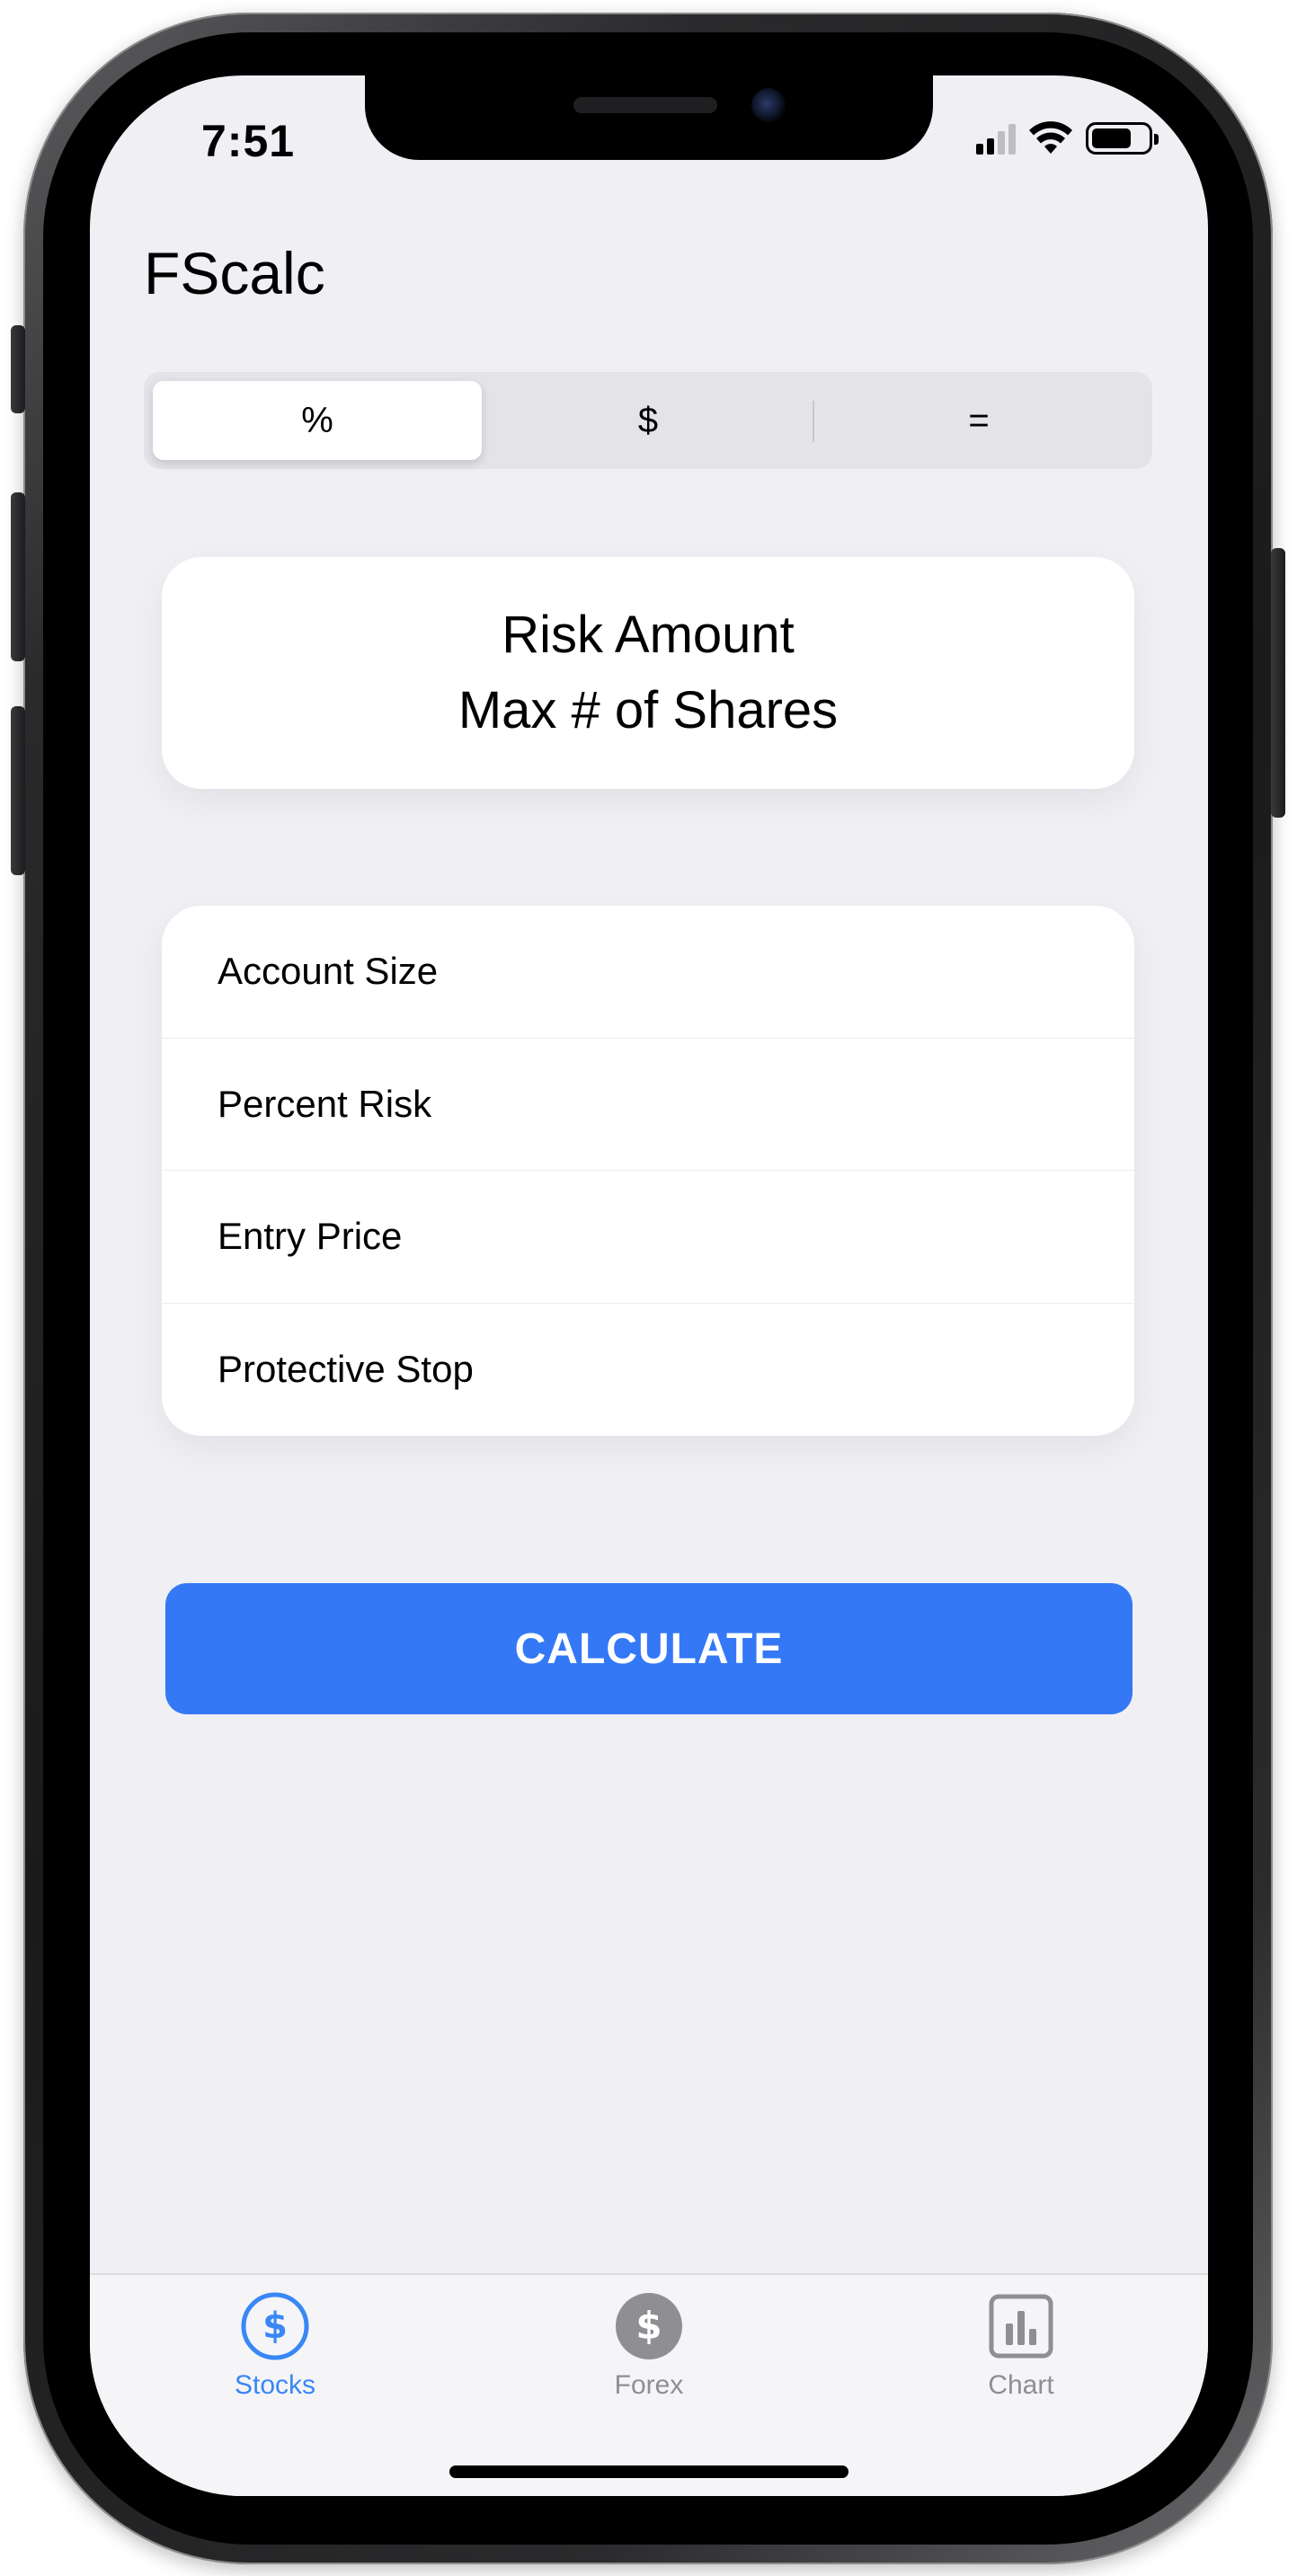 This screenshot has width=1297, height=2576. Describe the element at coordinates (675, 972) in the screenshot. I see `account-size-field` at that location.